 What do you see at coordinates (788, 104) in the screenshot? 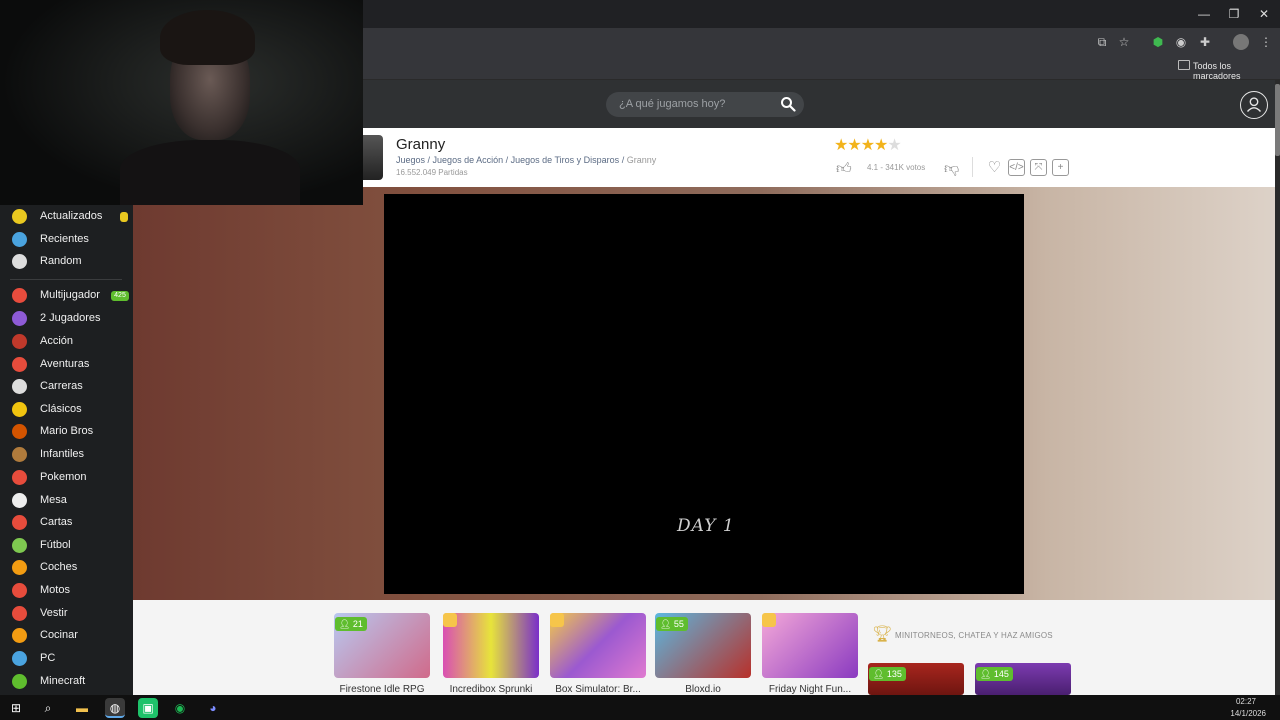
I see `search-icon` at bounding box center [788, 104].